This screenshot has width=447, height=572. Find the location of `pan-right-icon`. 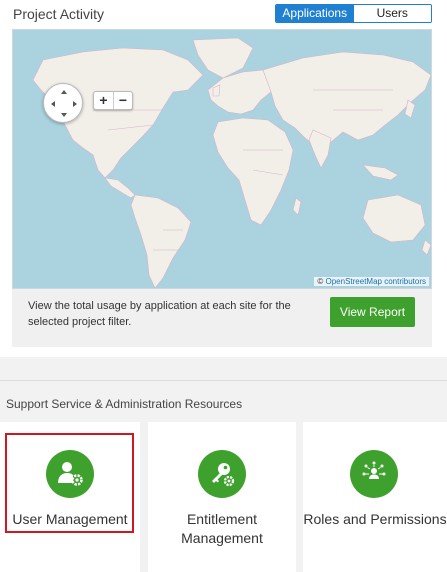

pan-right-icon is located at coordinates (75, 104).